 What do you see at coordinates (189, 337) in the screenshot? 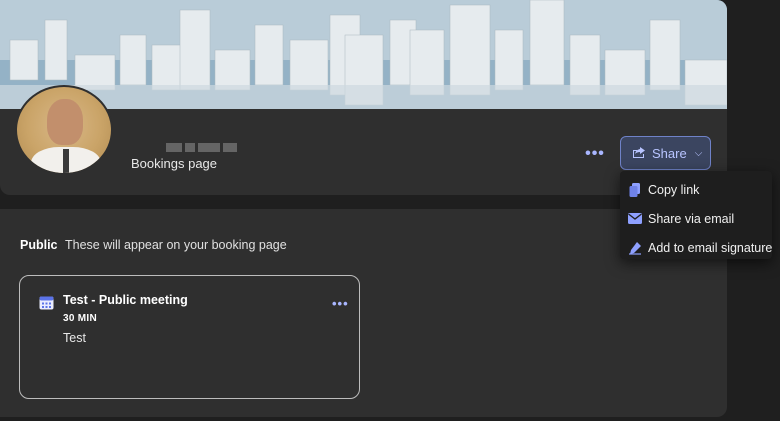
I see `meeting-card: Test - Public meeting 30 MIN Test •••` at bounding box center [189, 337].